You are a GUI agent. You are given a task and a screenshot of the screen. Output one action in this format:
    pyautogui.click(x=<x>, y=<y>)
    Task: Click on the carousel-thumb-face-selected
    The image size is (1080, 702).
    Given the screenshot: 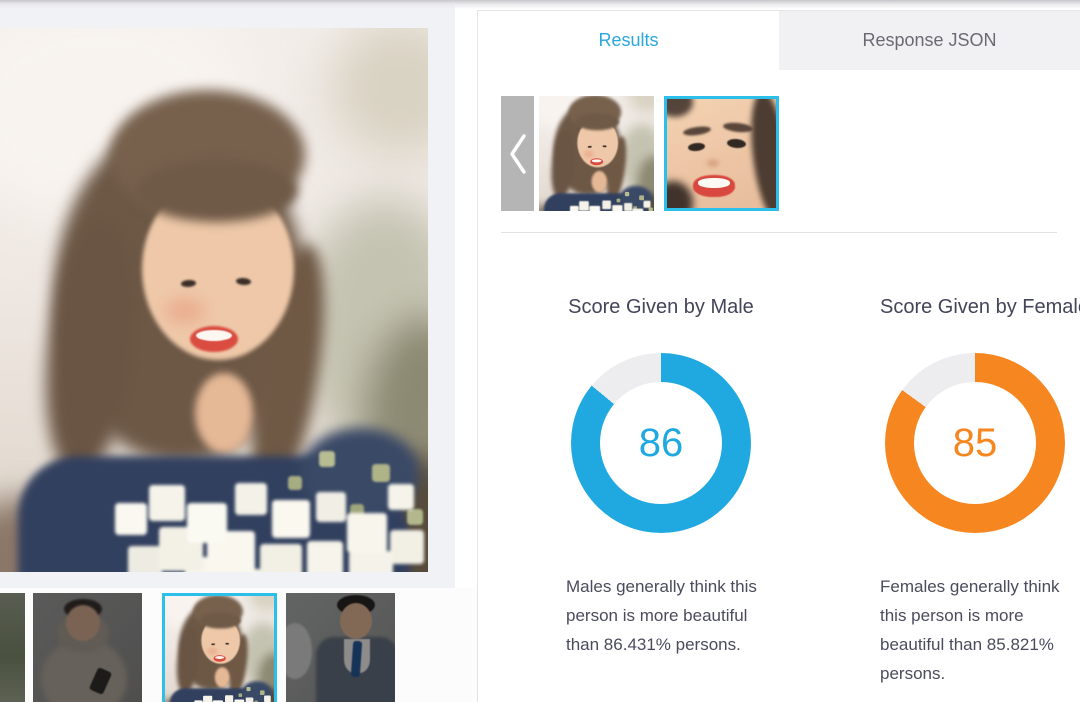 What is the action you would take?
    pyautogui.click(x=721, y=153)
    